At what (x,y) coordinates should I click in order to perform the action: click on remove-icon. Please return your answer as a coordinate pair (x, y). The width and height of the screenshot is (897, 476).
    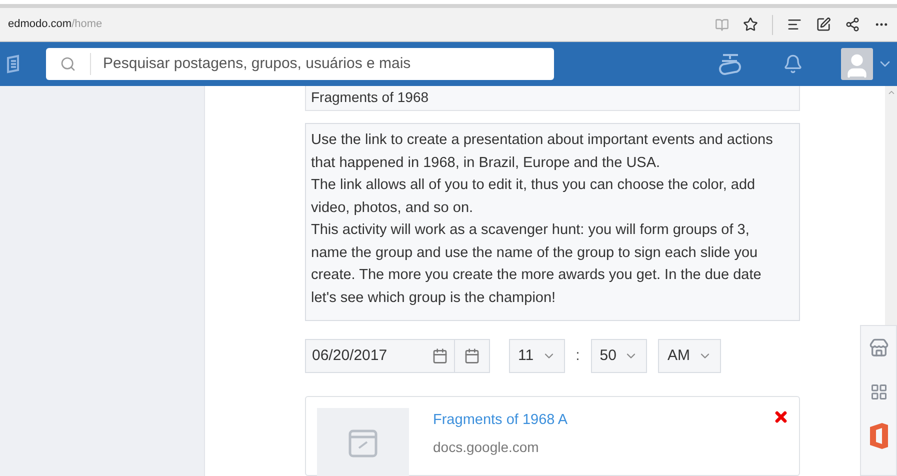
    Looking at the image, I should click on (781, 417).